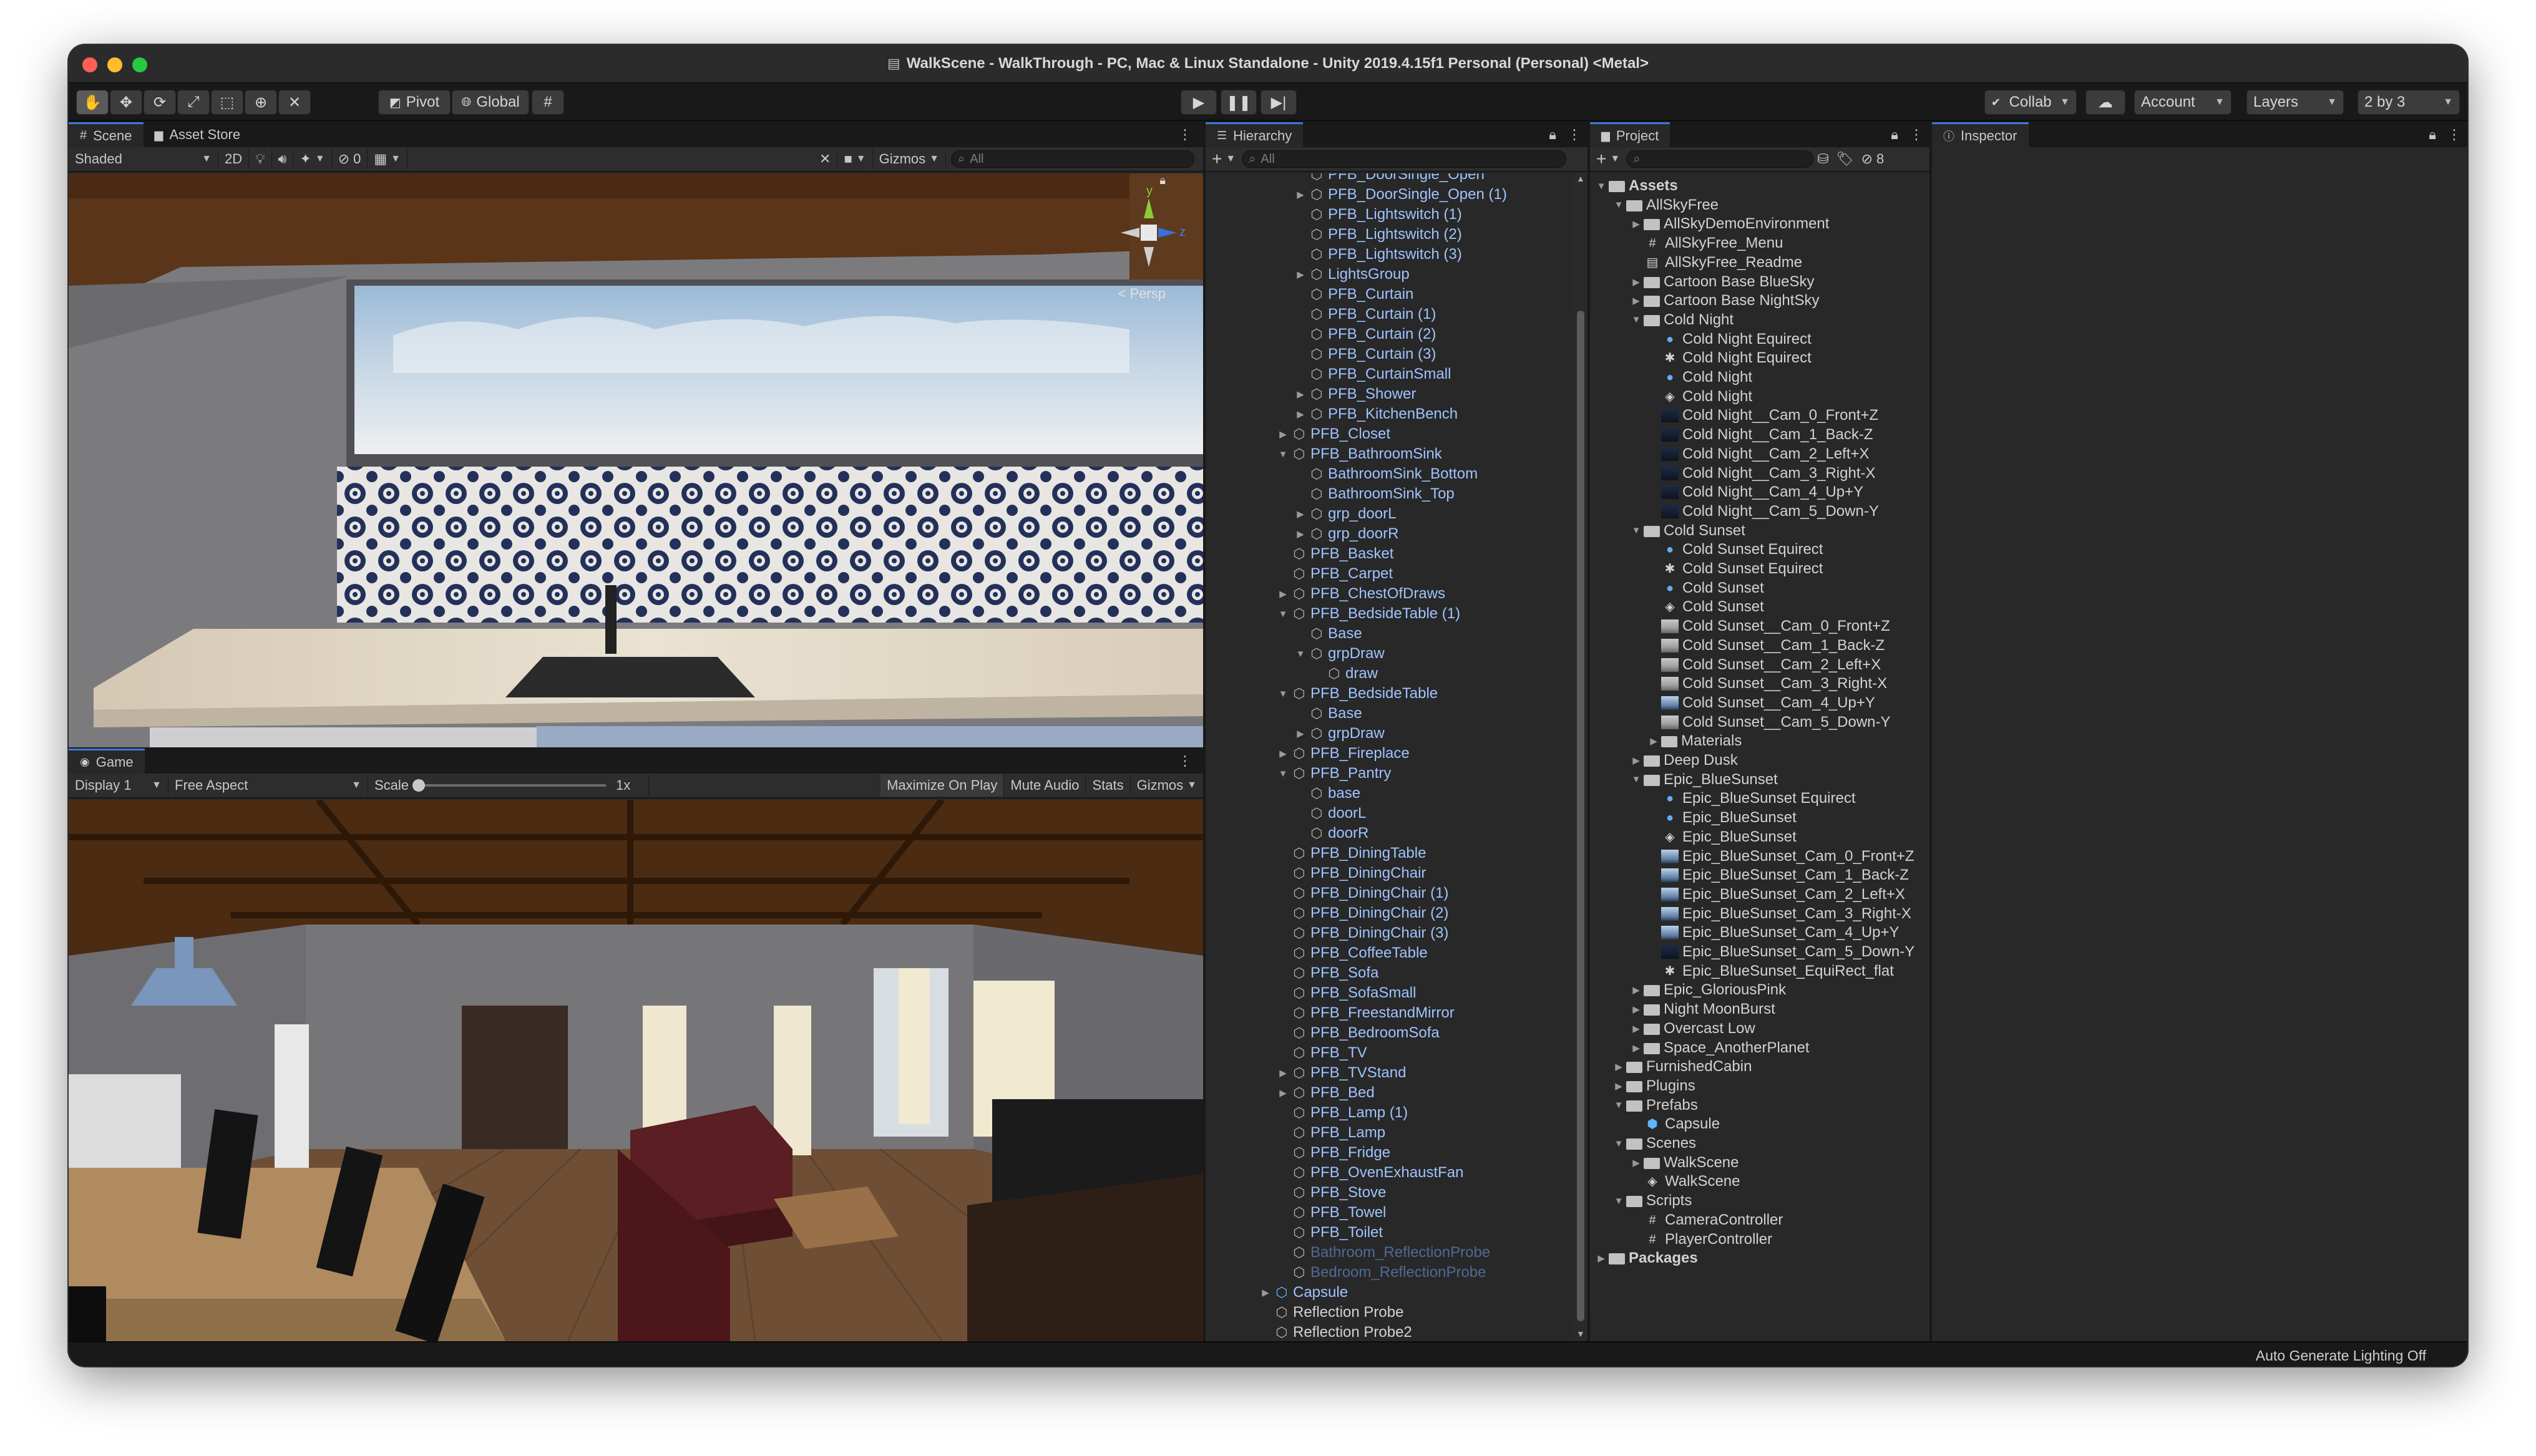 The width and height of the screenshot is (2536, 1456). What do you see at coordinates (1634, 186) in the screenshot?
I see `project-item: ▼ Assets` at bounding box center [1634, 186].